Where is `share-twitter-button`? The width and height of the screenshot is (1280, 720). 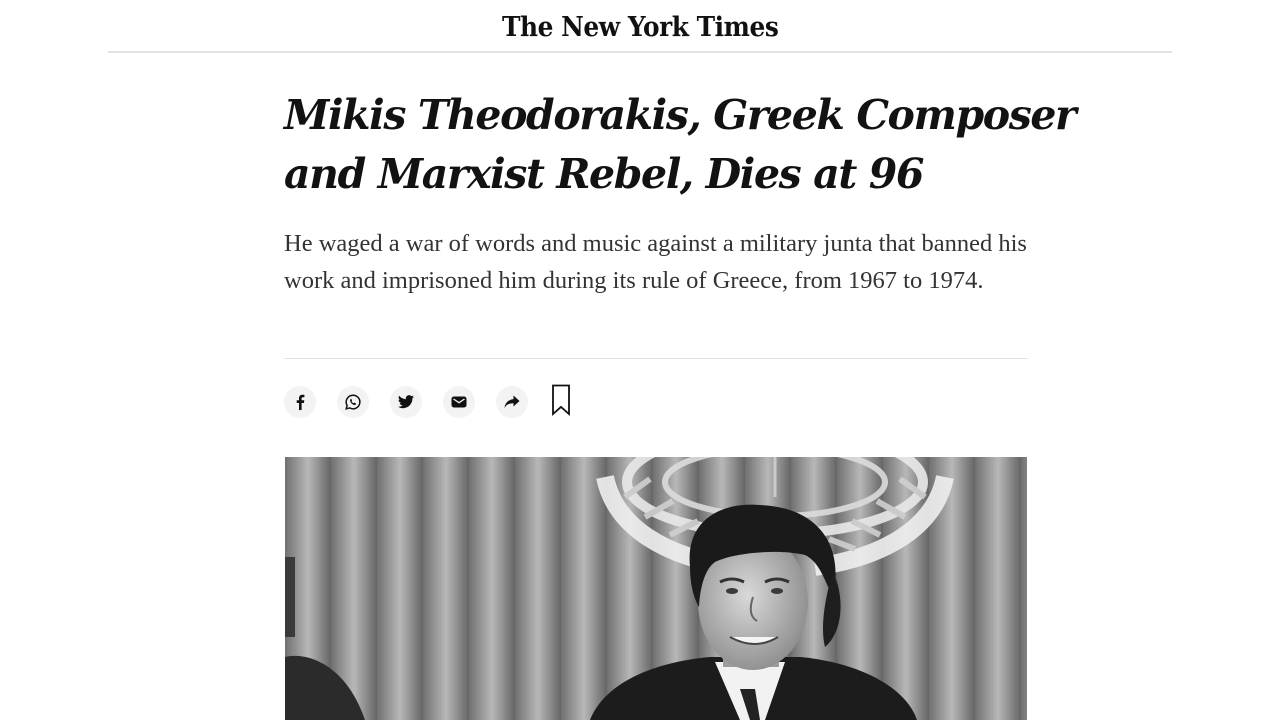 share-twitter-button is located at coordinates (406, 402).